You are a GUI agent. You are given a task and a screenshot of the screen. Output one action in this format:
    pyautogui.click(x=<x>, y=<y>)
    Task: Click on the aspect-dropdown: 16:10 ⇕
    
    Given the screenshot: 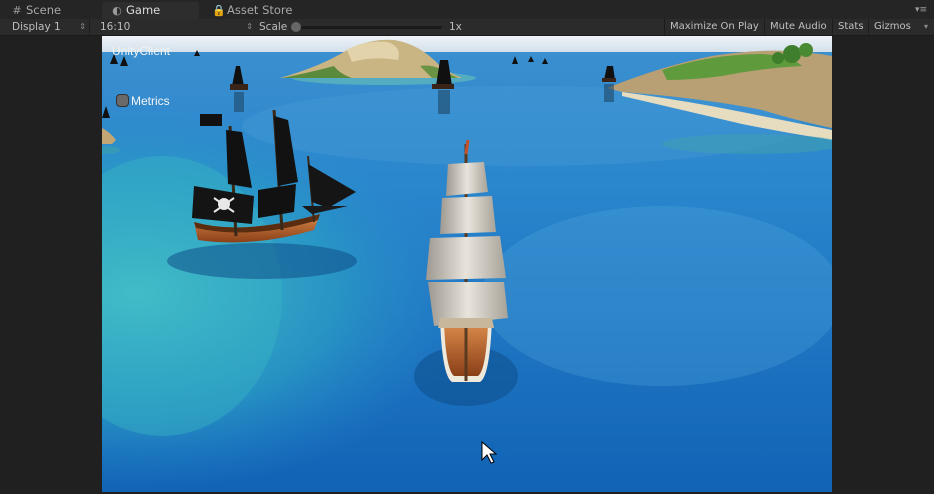 What is the action you would take?
    pyautogui.click(x=174, y=27)
    